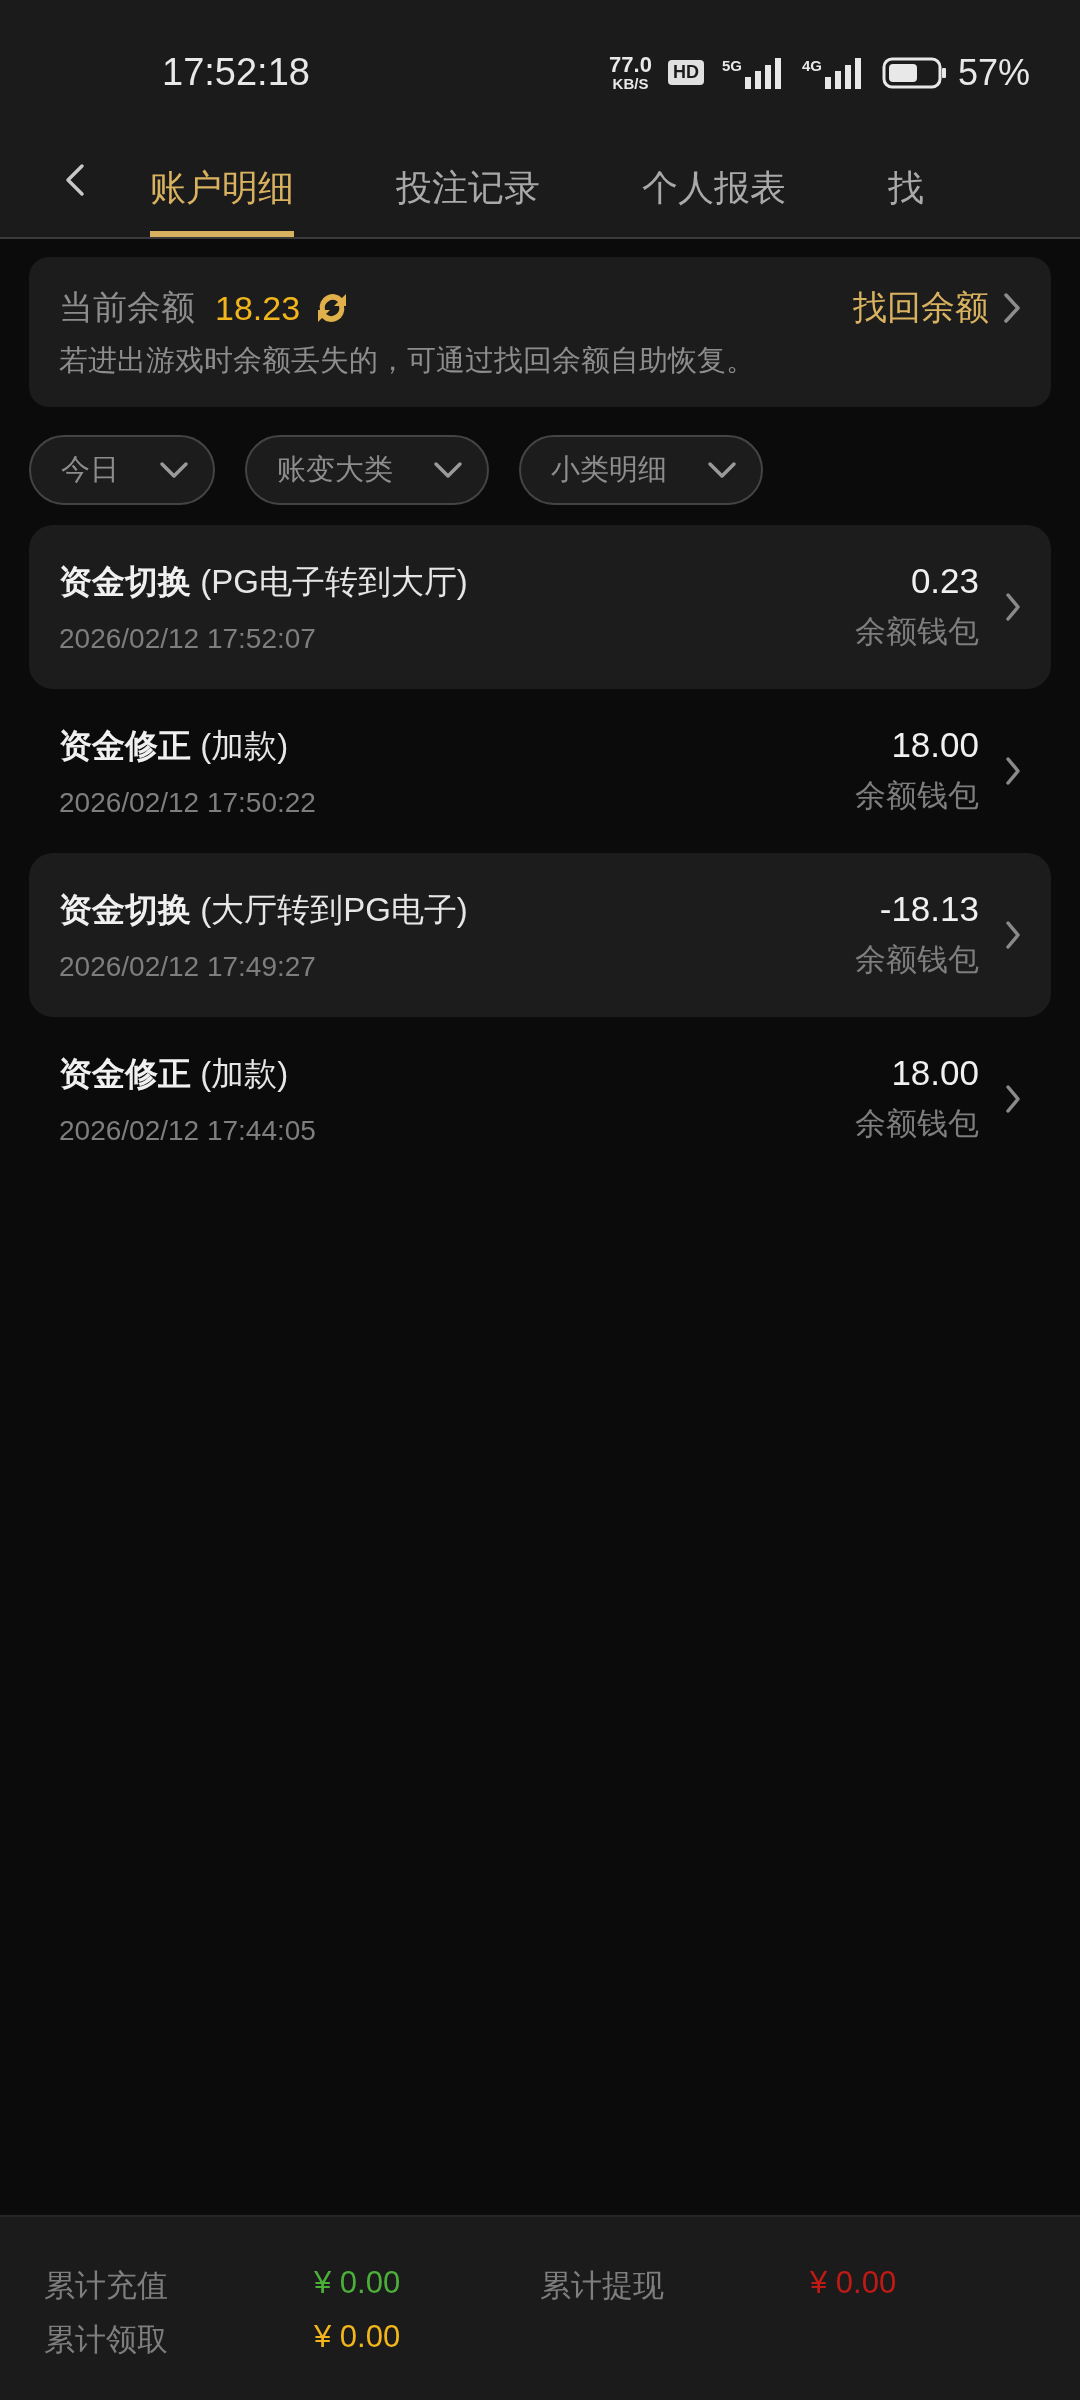  Describe the element at coordinates (540, 1099) in the screenshot. I see `record-row: 资金修正 (加款) 2026/02/12 17:44:05 18.00 余额钱包` at that location.